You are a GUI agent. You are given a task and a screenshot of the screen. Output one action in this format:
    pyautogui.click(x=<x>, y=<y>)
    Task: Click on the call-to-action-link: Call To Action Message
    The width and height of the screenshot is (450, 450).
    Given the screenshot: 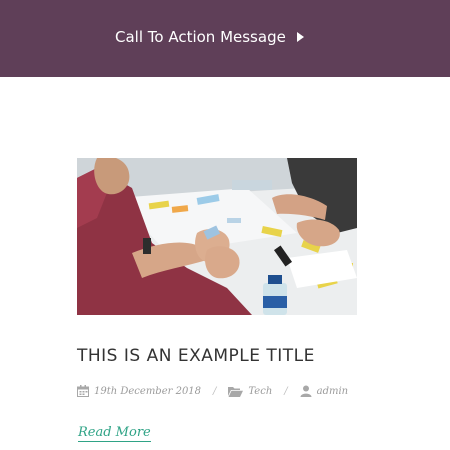 What is the action you would take?
    pyautogui.click(x=209, y=37)
    